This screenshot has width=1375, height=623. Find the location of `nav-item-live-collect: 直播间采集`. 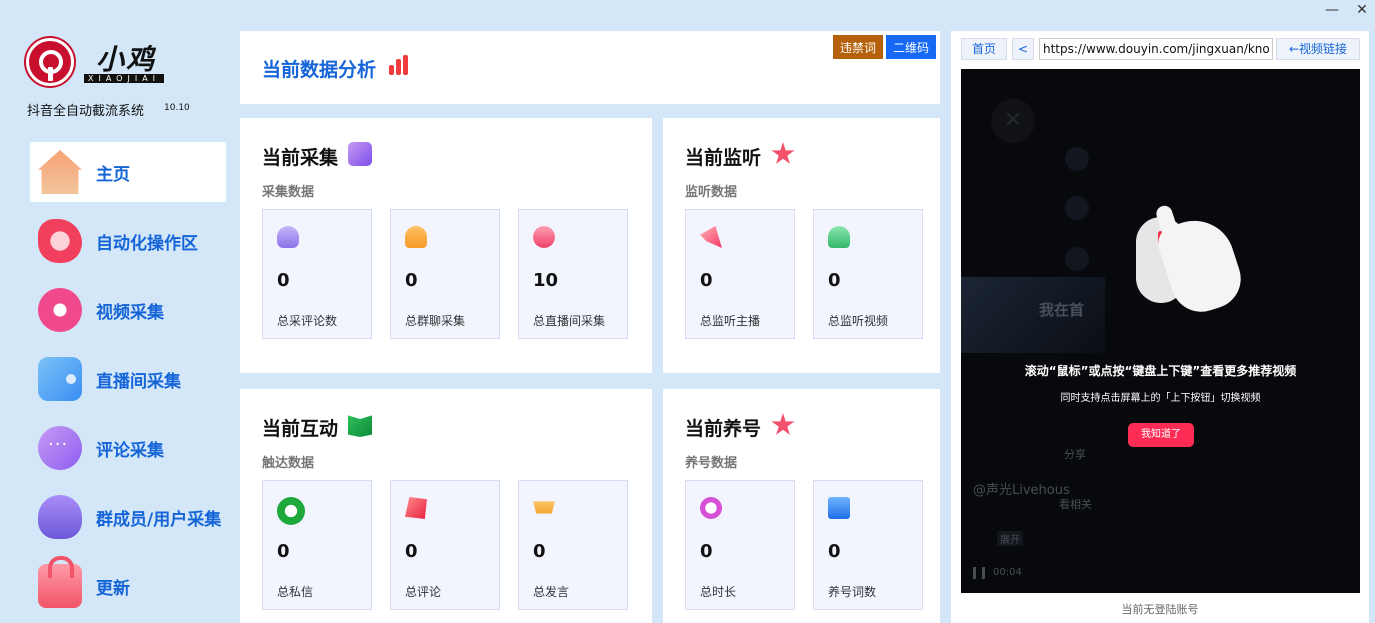

nav-item-live-collect: 直播间采集 is located at coordinates (128, 379).